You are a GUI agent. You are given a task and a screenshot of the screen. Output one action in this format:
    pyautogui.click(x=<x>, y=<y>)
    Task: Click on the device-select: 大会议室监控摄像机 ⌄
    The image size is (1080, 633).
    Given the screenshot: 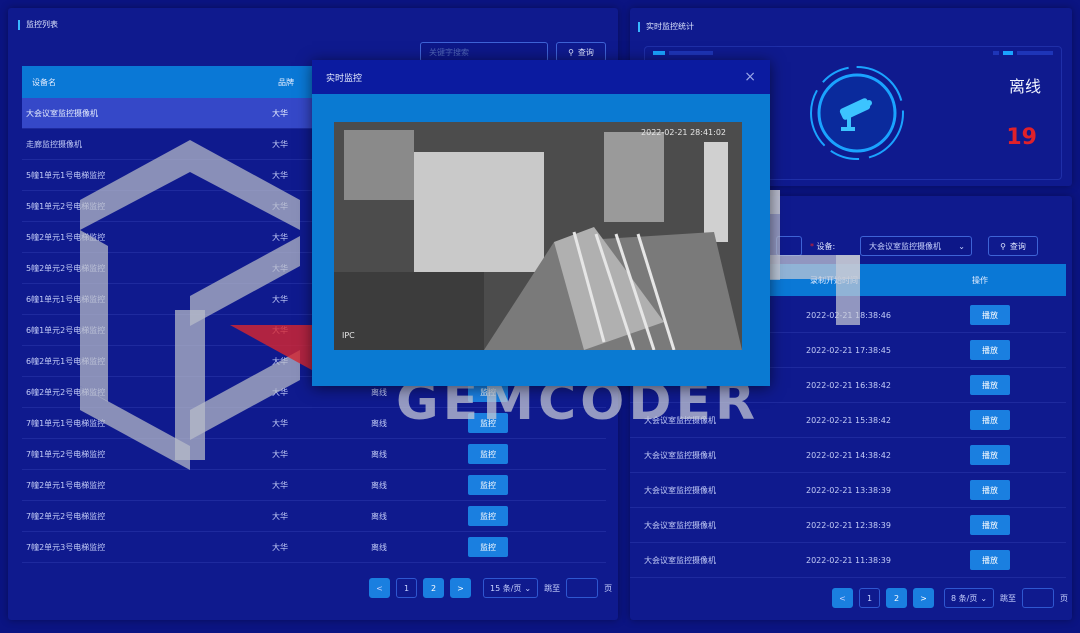 What is the action you would take?
    pyautogui.click(x=916, y=246)
    